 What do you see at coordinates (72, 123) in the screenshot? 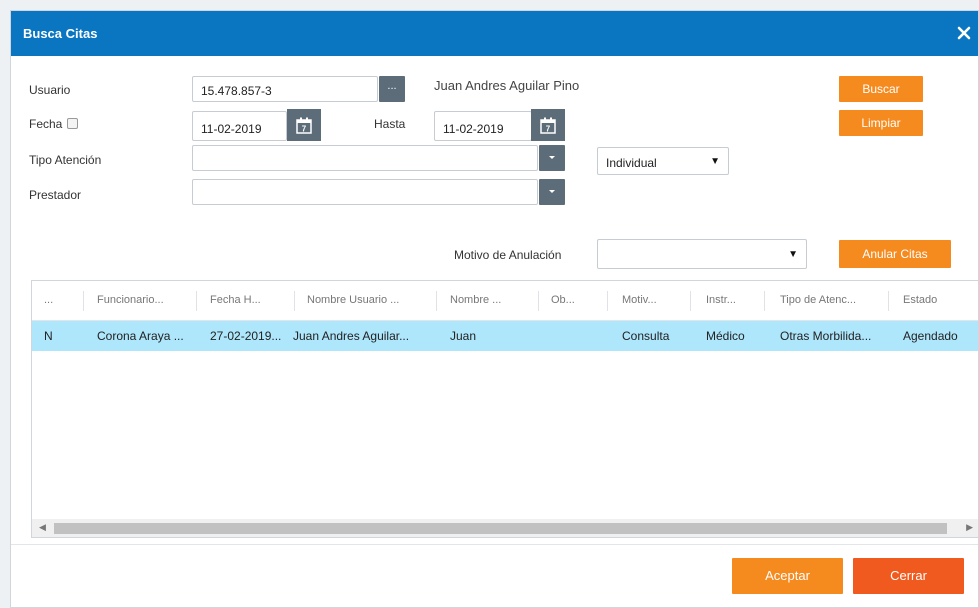
I see `fecha-checkbox` at bounding box center [72, 123].